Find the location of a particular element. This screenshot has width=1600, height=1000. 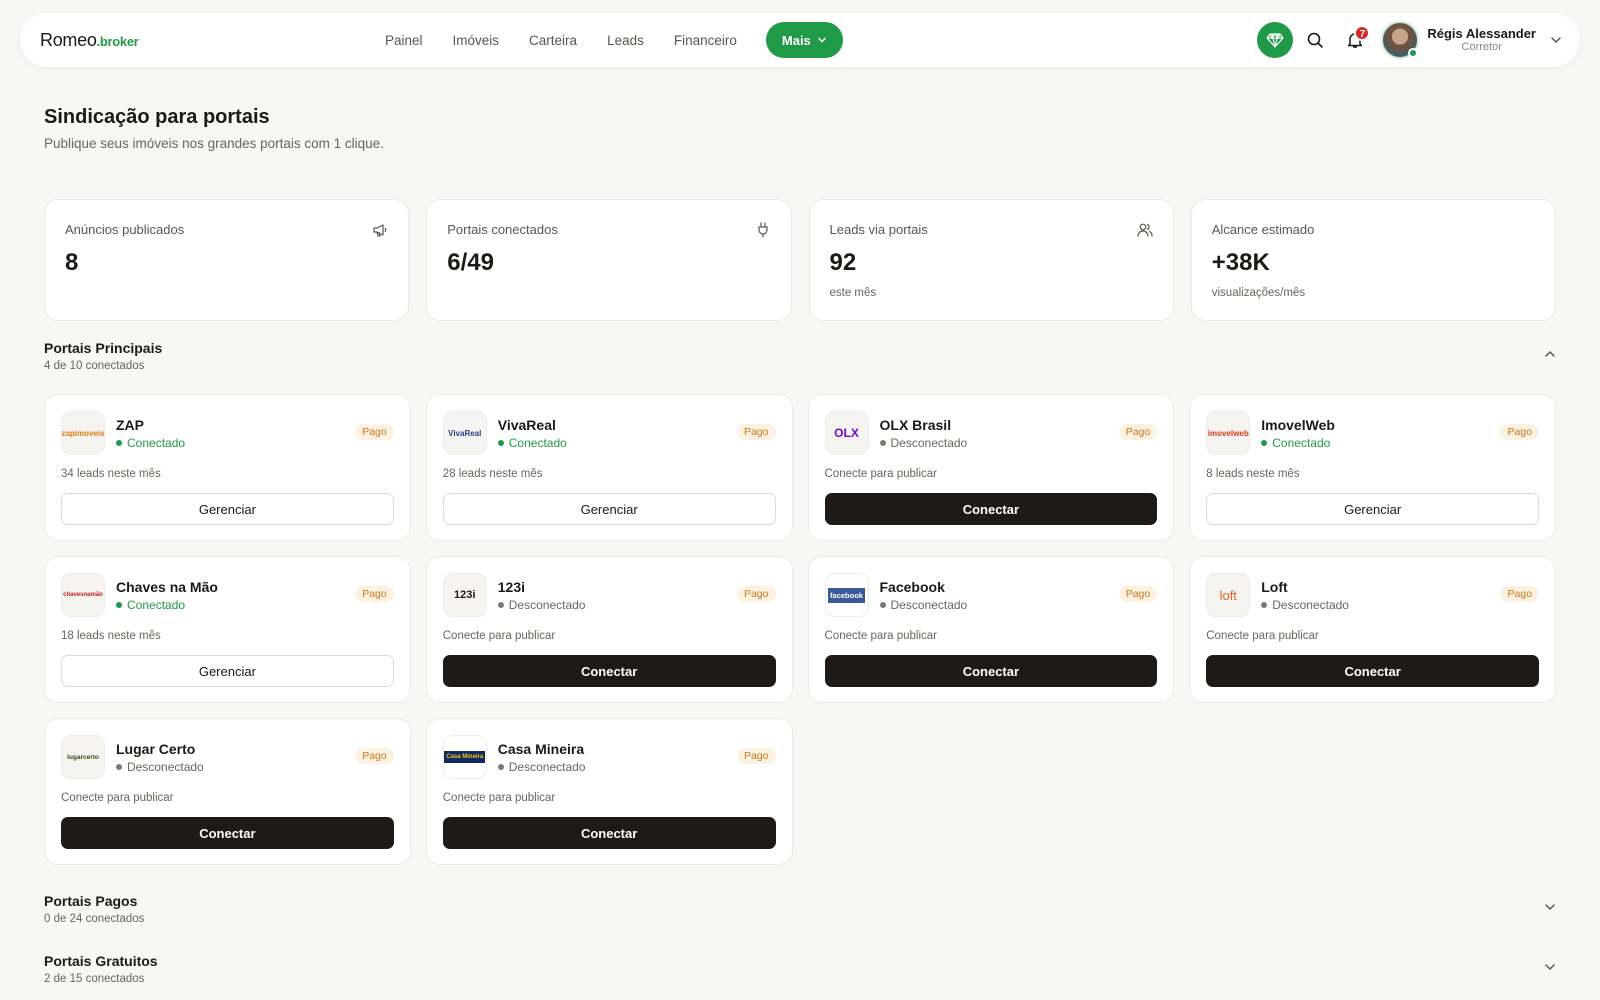

section-free-portals-header: Portais Gratuitos 2 de 15 conectados is located at coordinates (800, 969).